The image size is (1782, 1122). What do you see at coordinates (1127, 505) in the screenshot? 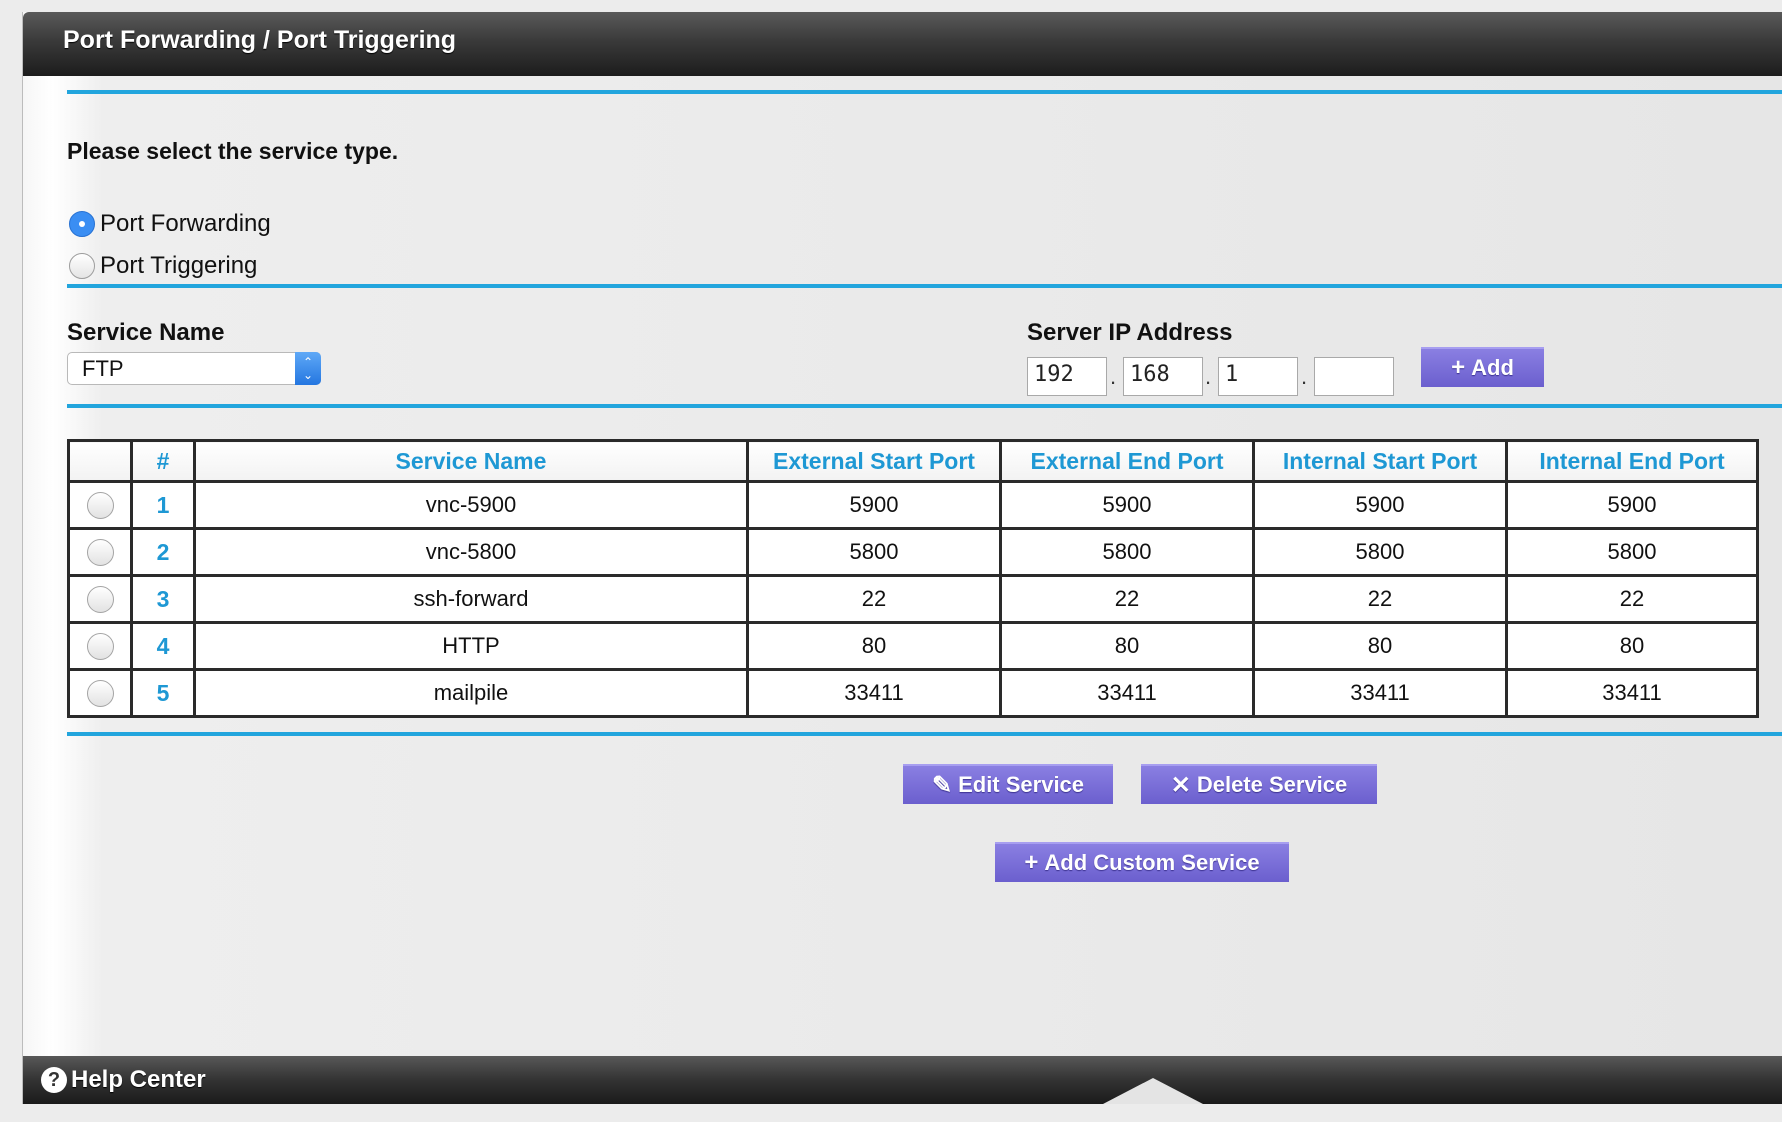
I see `row-external-end: 5900` at bounding box center [1127, 505].